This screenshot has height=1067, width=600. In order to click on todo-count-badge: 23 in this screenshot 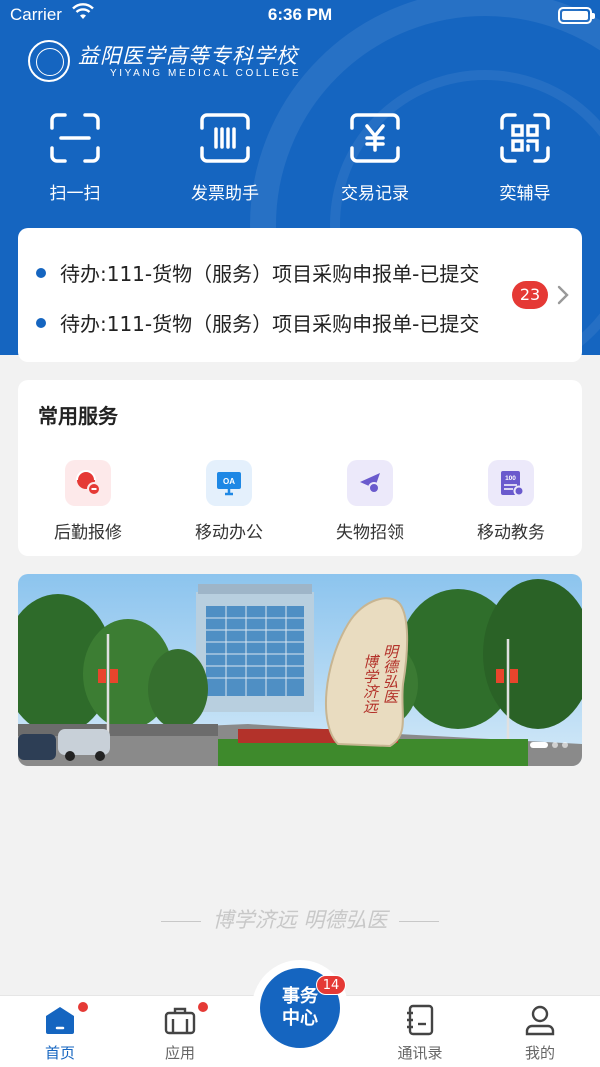, I will do `click(530, 295)`.